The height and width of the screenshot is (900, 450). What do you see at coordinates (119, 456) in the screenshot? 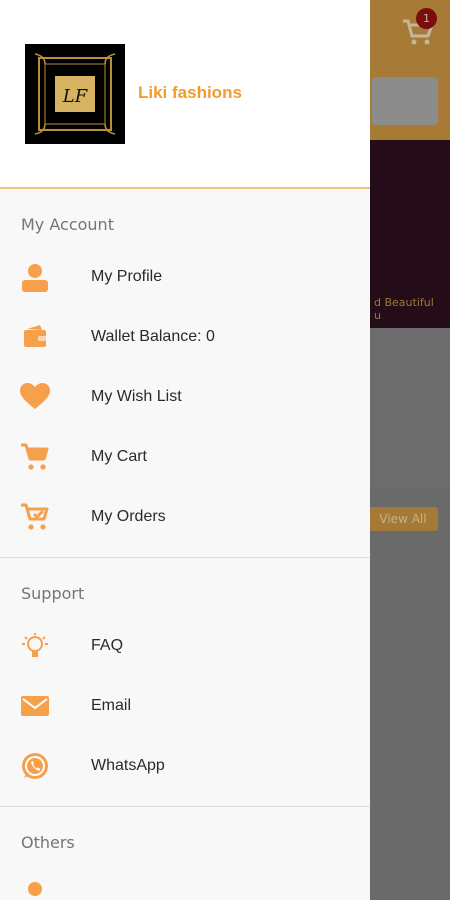
I see `menu-label: My Cart` at bounding box center [119, 456].